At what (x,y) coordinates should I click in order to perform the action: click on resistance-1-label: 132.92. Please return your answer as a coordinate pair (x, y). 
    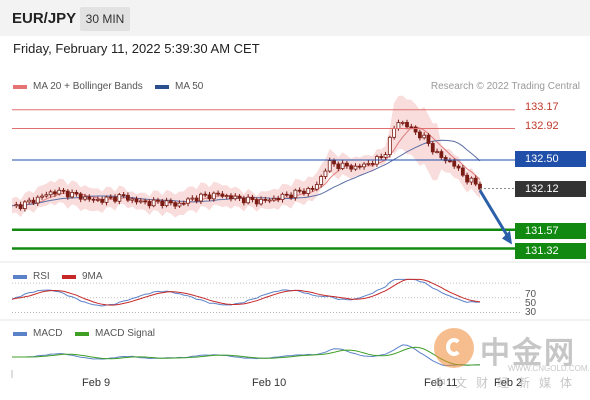
    Looking at the image, I should click on (542, 126).